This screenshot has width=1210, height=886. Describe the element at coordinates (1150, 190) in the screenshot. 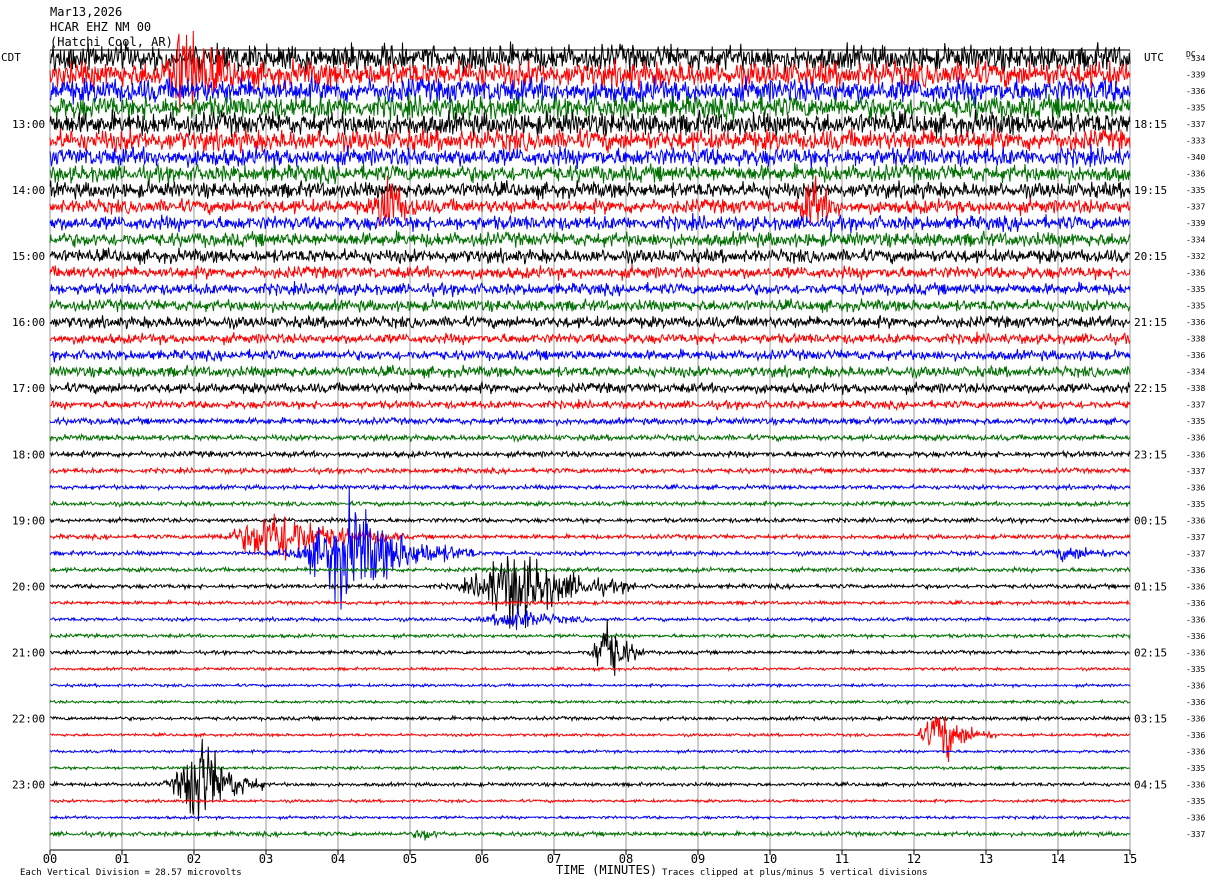

I see `utc-hour-label: 19:15` at that location.